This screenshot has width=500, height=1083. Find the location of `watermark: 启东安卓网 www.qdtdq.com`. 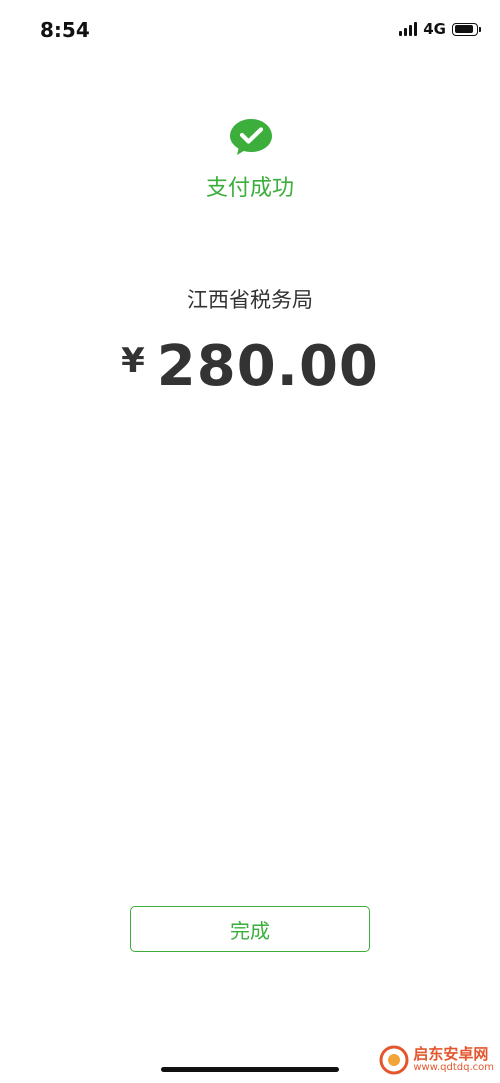

watermark: 启东安卓网 www.qdtdq.com is located at coordinates (436, 1060).